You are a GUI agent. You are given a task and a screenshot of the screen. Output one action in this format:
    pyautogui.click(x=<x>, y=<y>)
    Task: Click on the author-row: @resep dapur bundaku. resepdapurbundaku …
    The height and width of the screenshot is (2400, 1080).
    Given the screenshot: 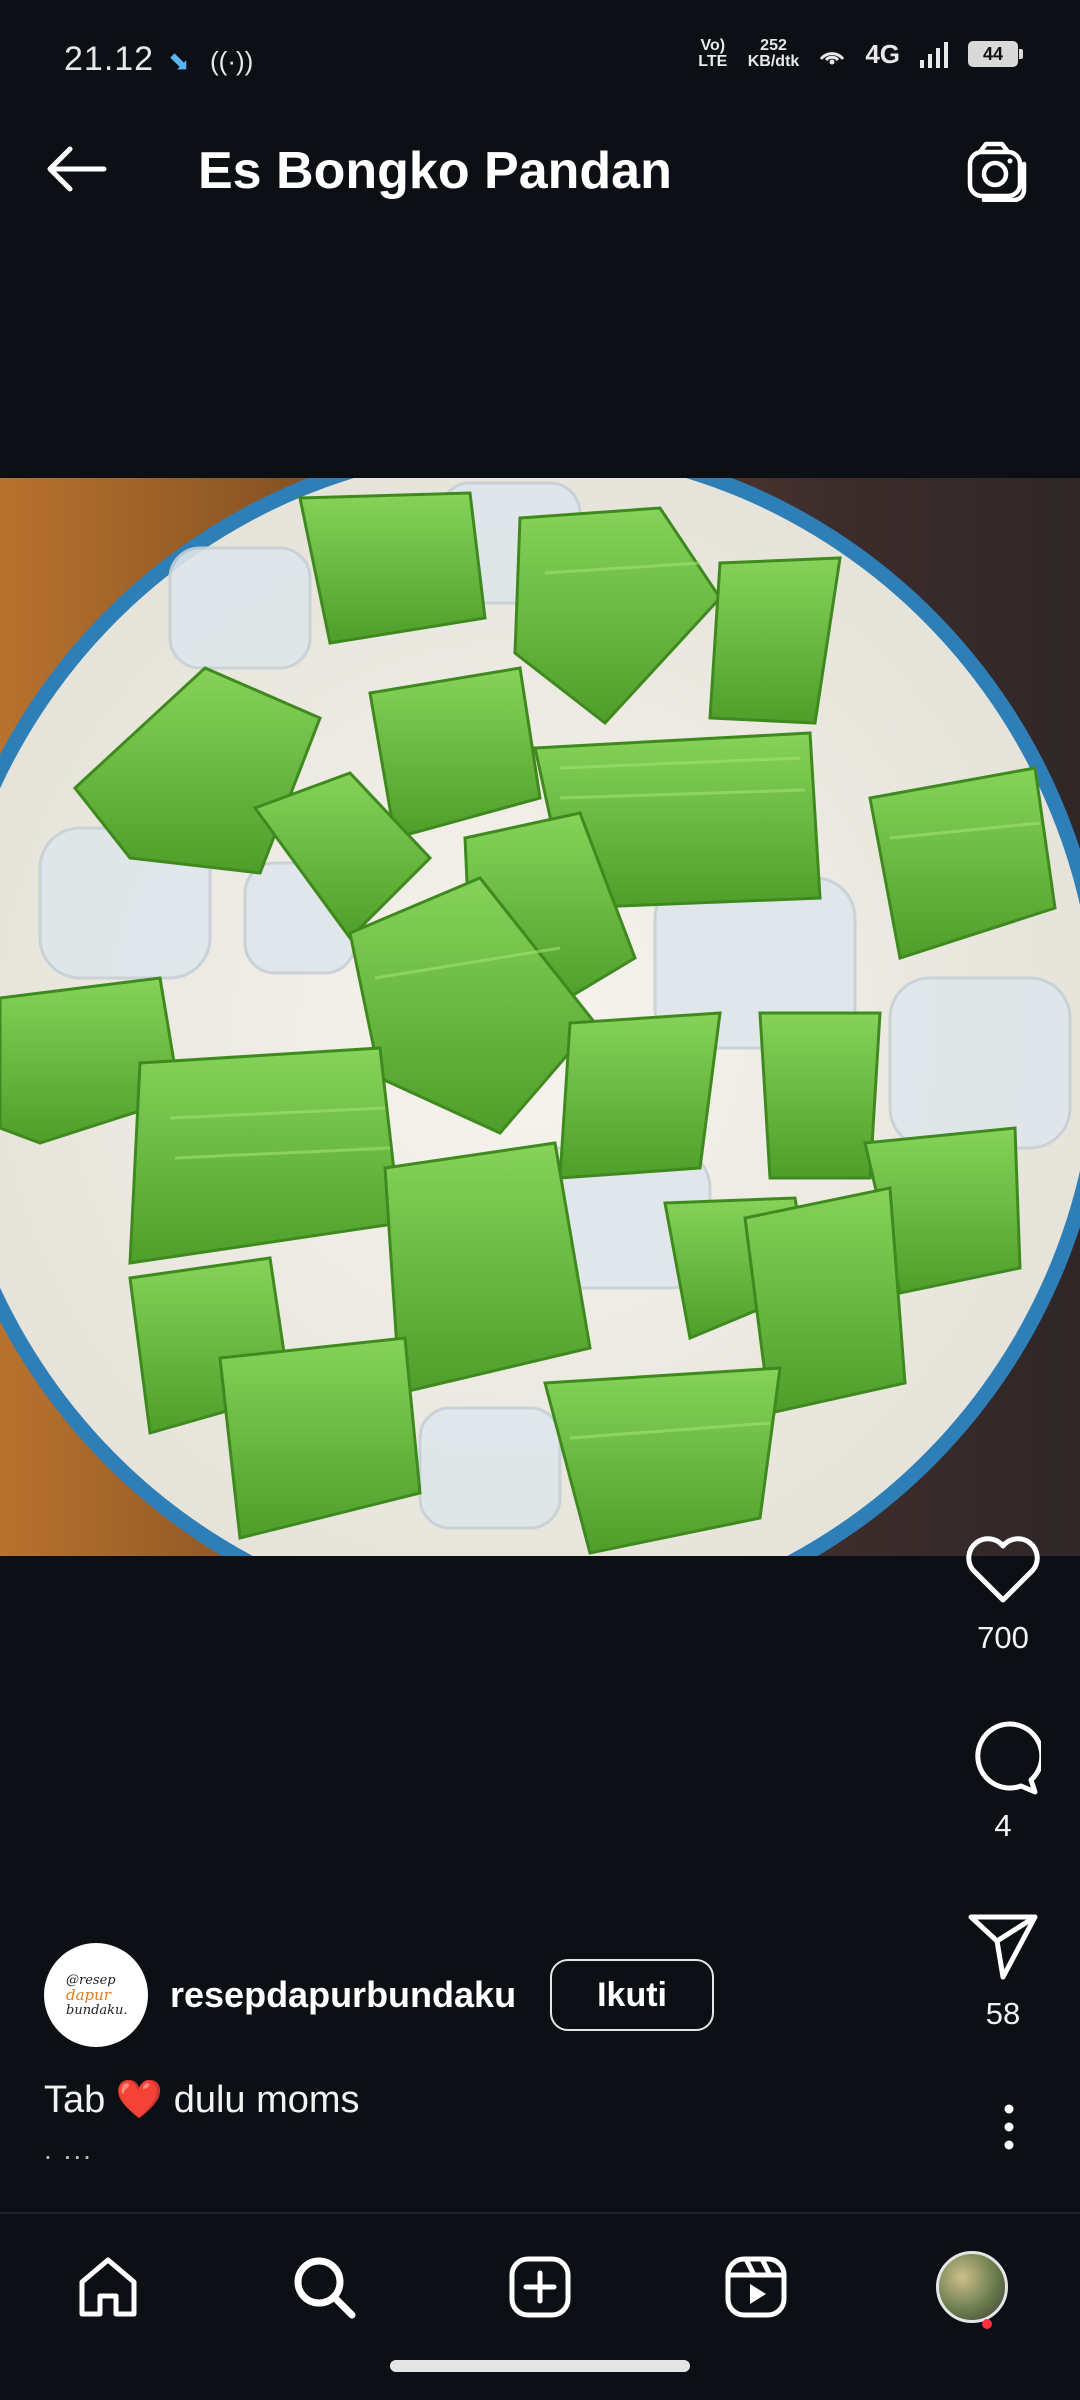 What is the action you would take?
    pyautogui.click(x=379, y=1995)
    